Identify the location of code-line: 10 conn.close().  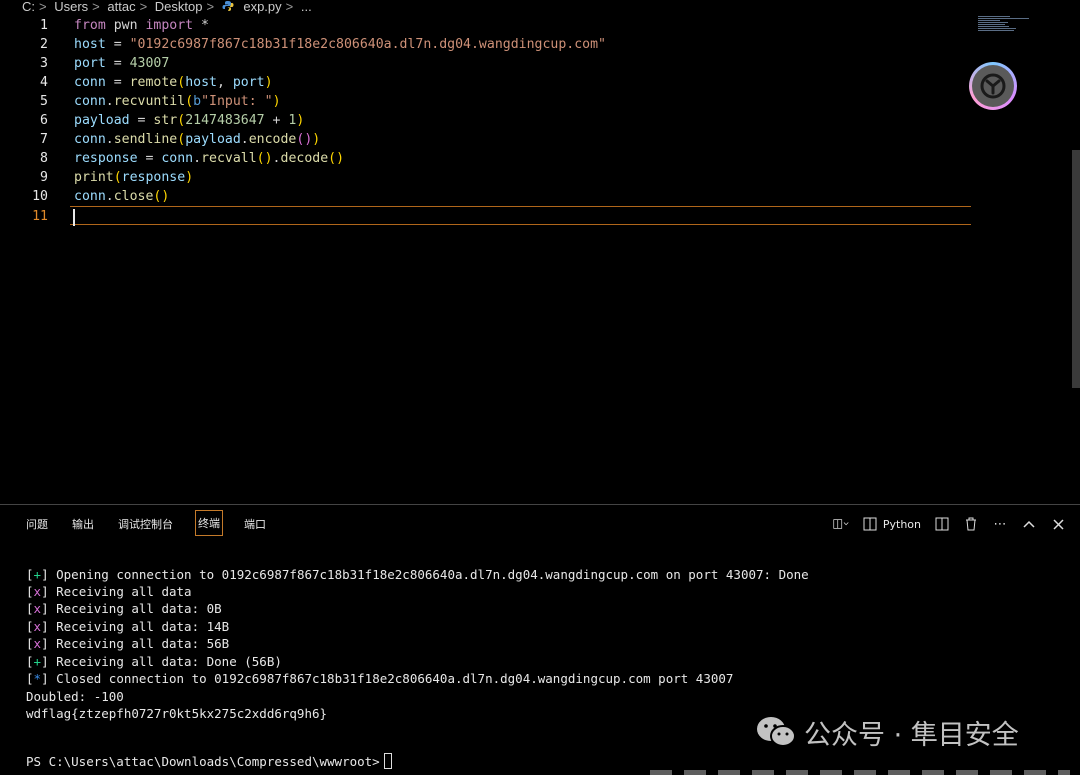
(487, 196).